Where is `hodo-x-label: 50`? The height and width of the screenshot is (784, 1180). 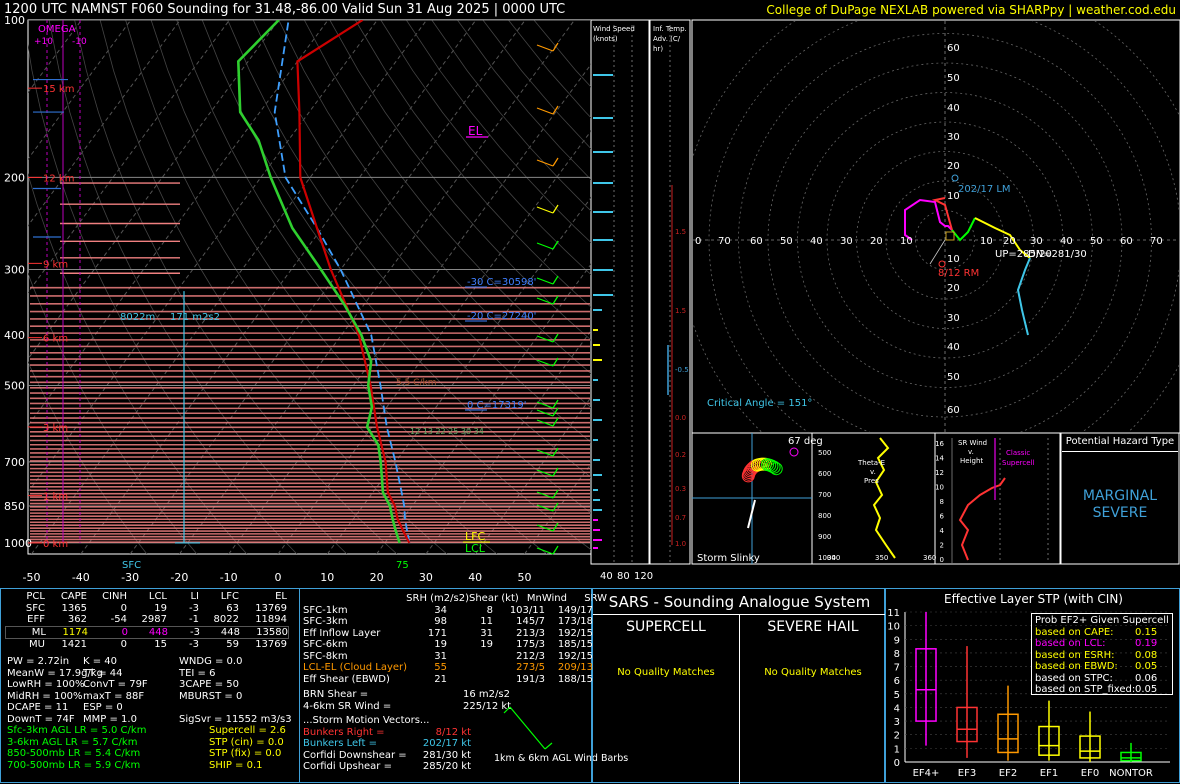 hodo-x-label: 50 is located at coordinates (1096, 241).